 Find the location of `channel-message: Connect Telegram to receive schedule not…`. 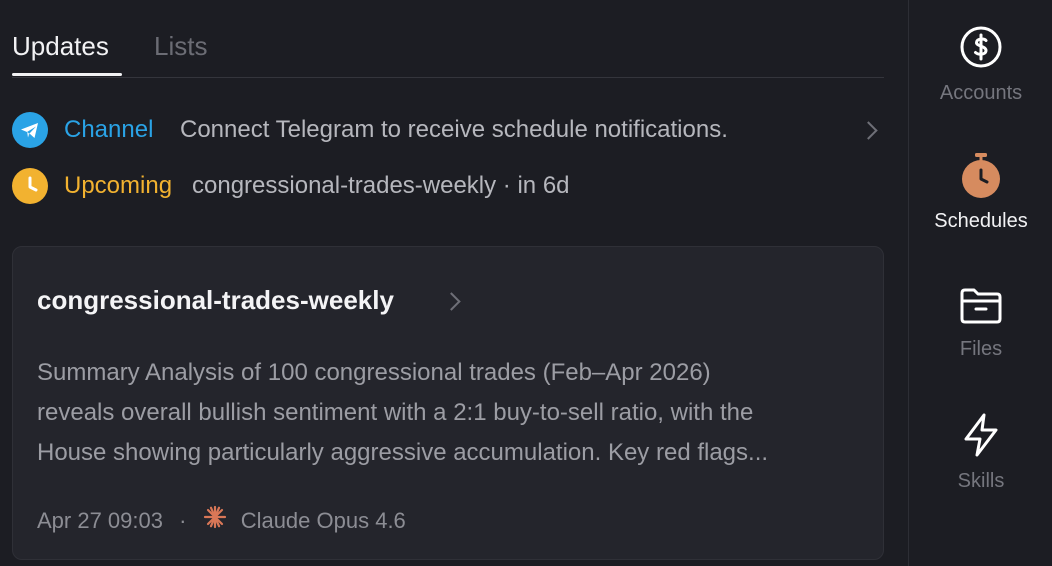

channel-message: Connect Telegram to receive schedule not… is located at coordinates (454, 129).